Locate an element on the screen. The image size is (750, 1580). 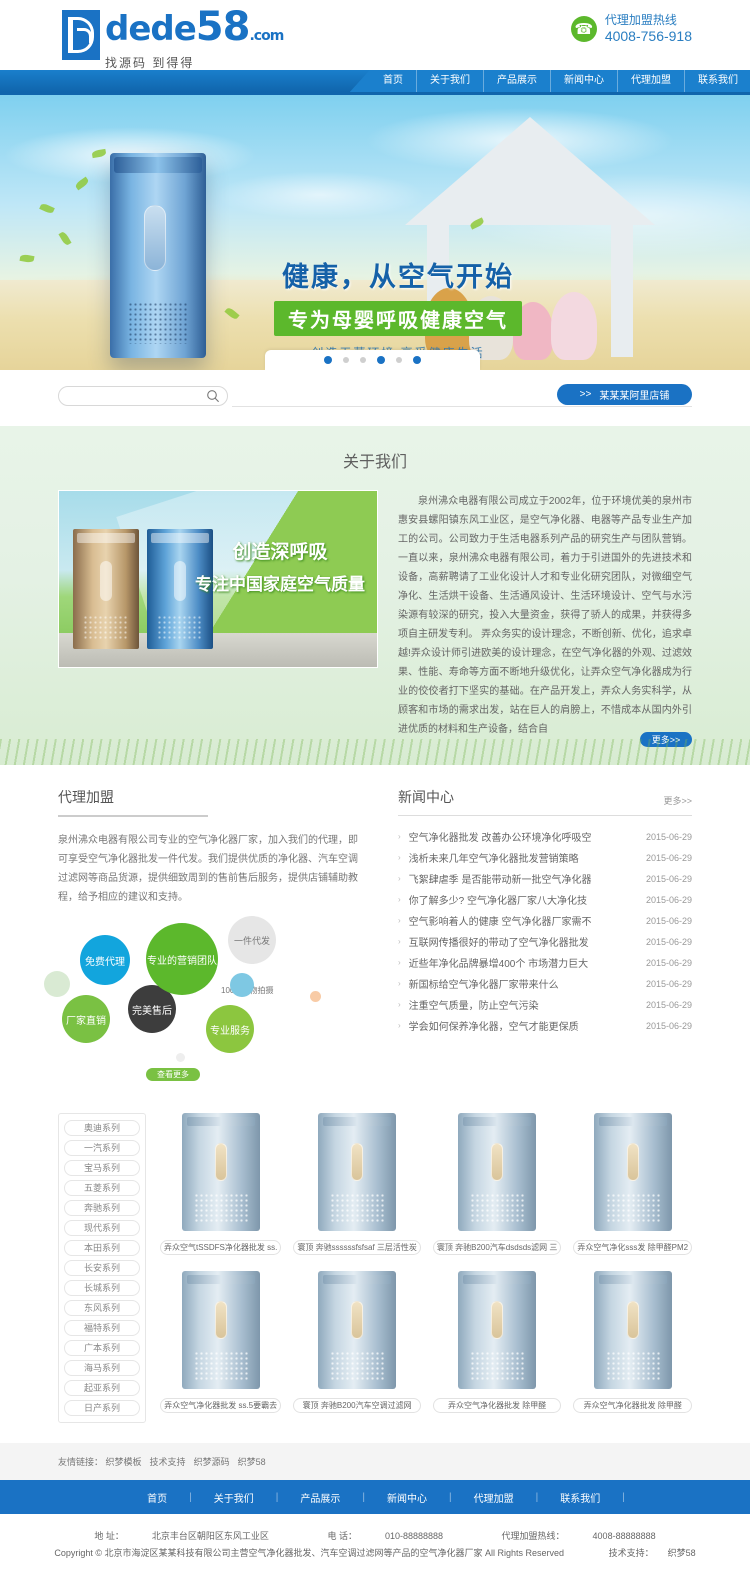
product-category-item: 日产系列 is located at coordinates (102, 1408).